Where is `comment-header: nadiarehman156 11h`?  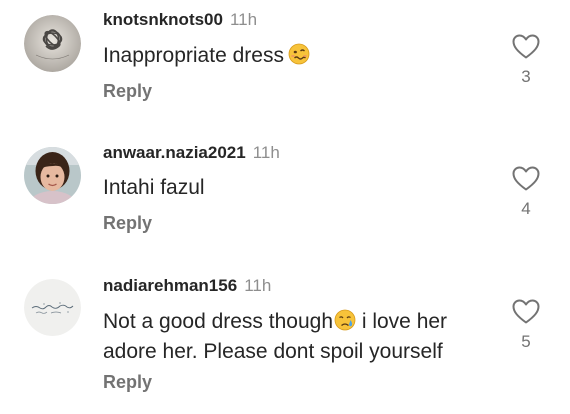
comment-header: nadiarehman156 11h is located at coordinates (187, 286).